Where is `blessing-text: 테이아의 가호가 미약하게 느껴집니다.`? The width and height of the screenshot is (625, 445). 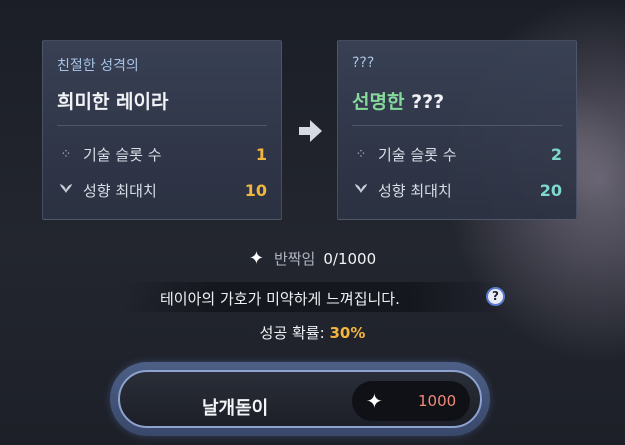 blessing-text: 테이아의 가호가 미약하게 느껴집니다. is located at coordinates (280, 299).